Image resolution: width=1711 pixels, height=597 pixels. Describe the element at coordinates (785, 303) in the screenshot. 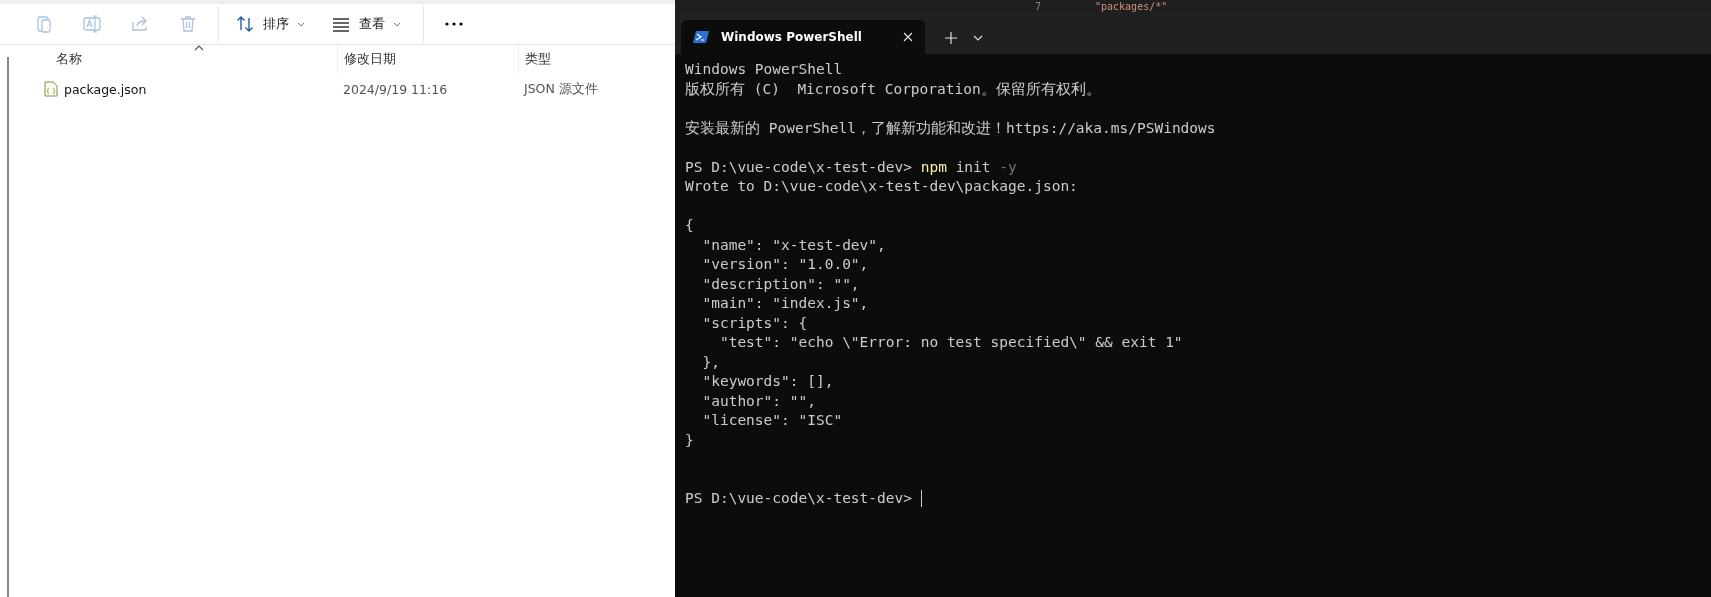

I see `terminal-line: "main": "index.js",` at that location.